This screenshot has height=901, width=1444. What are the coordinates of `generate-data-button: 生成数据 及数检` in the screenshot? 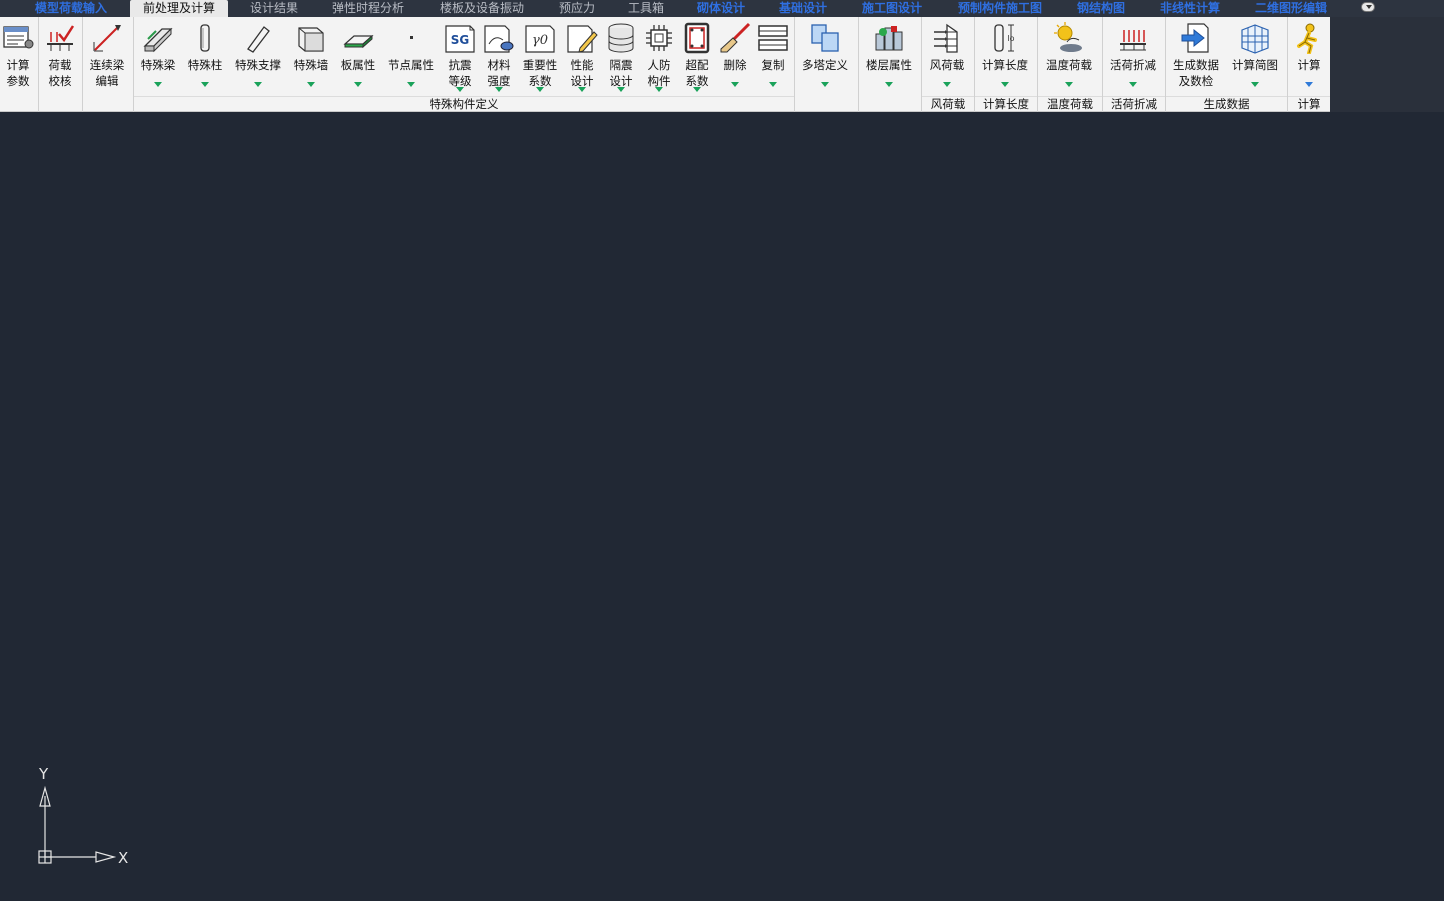 It's located at (1196, 55).